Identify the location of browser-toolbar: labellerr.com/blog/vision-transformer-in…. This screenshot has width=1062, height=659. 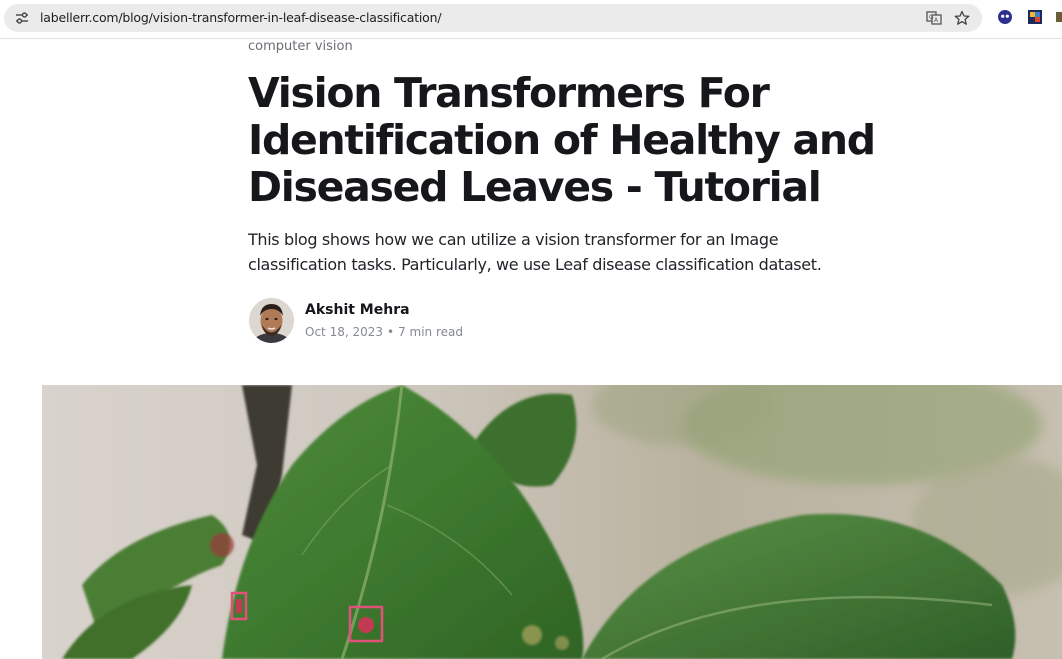
(531, 19).